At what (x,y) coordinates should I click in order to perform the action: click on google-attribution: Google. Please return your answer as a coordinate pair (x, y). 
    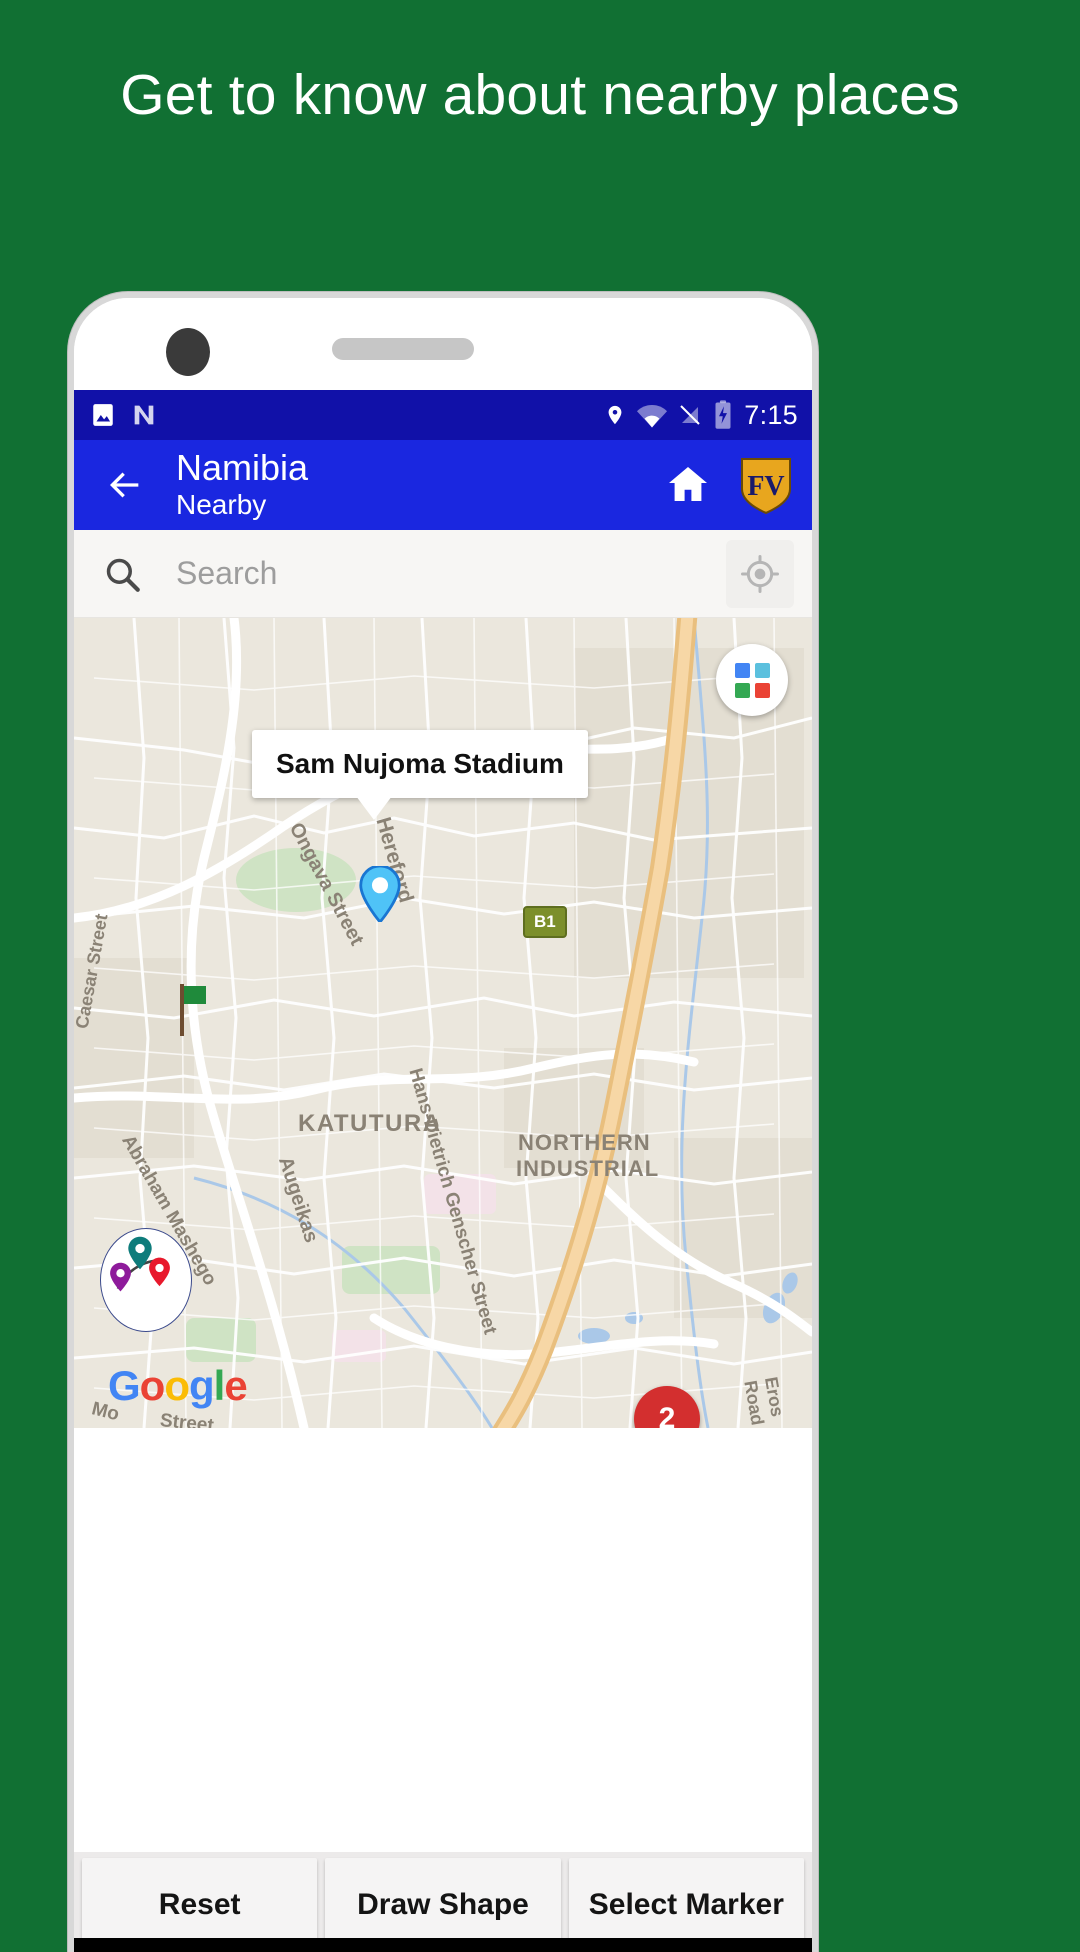
    Looking at the image, I should click on (178, 1385).